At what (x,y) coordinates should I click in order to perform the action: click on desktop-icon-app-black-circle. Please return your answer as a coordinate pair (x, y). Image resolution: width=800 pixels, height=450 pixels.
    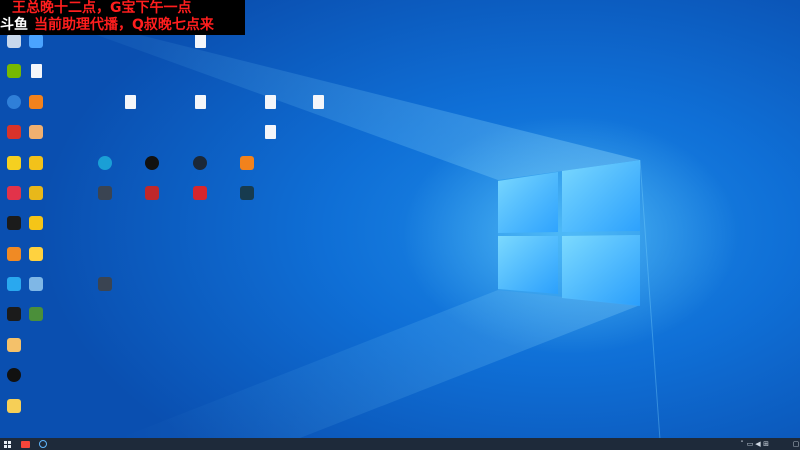
    Looking at the image, I should click on (152, 170).